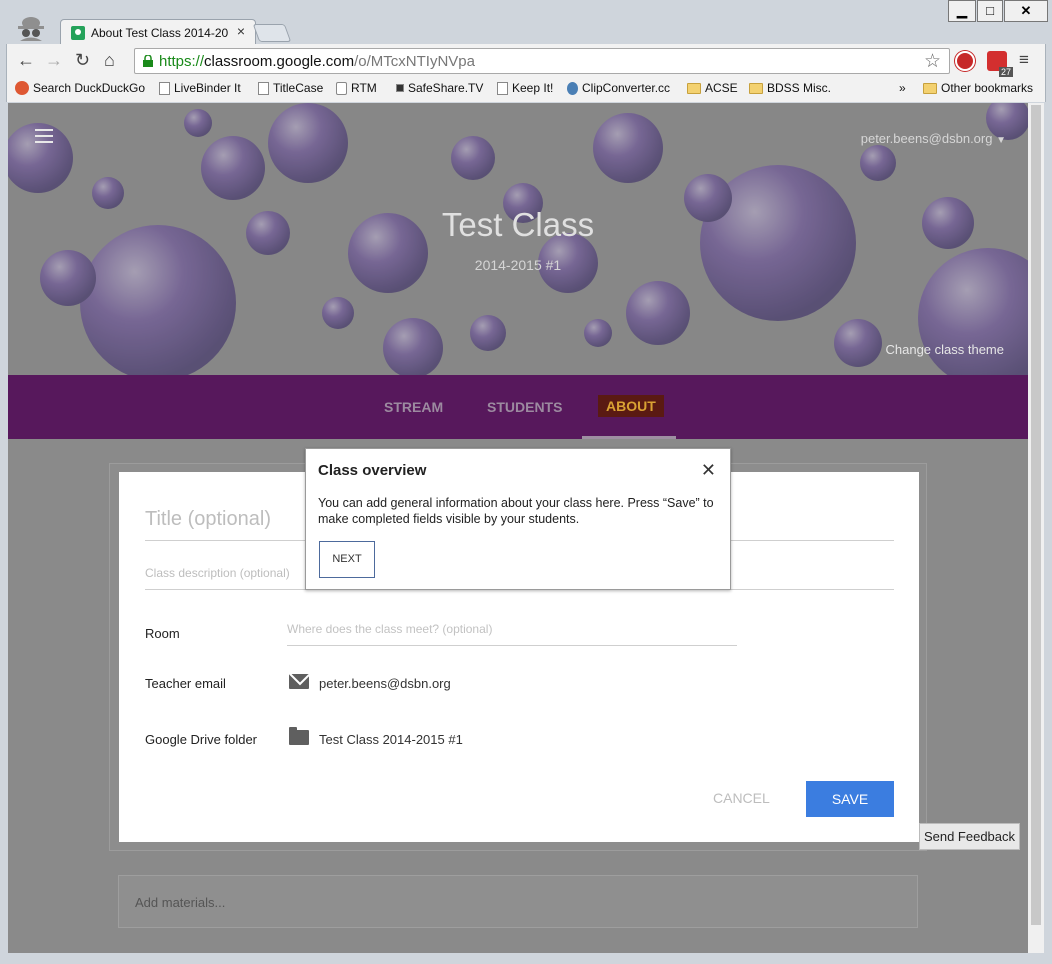 Image resolution: width=1052 pixels, height=964 pixels. Describe the element at coordinates (850, 799) in the screenshot. I see `save-button: SAVE` at that location.